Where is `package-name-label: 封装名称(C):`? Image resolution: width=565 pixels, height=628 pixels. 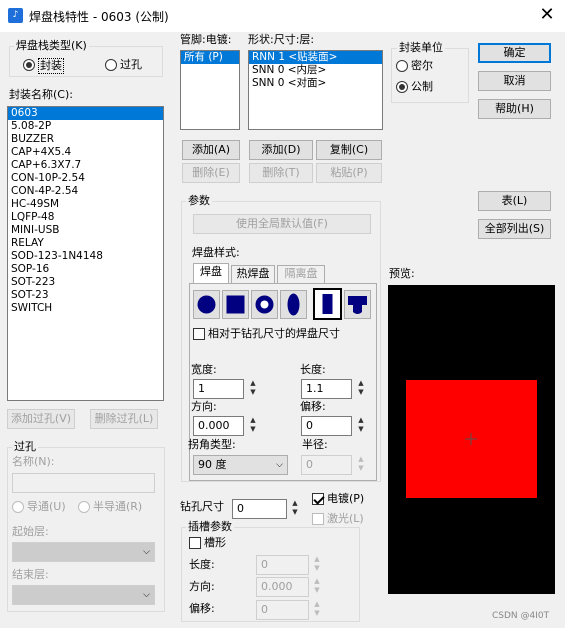
package-name-label: 封装名称(C): is located at coordinates (41, 94).